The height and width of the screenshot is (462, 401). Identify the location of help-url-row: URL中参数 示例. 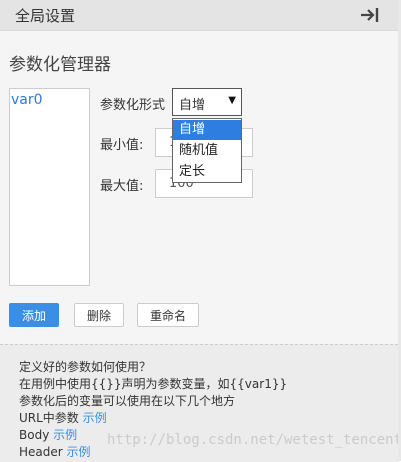
(63, 417).